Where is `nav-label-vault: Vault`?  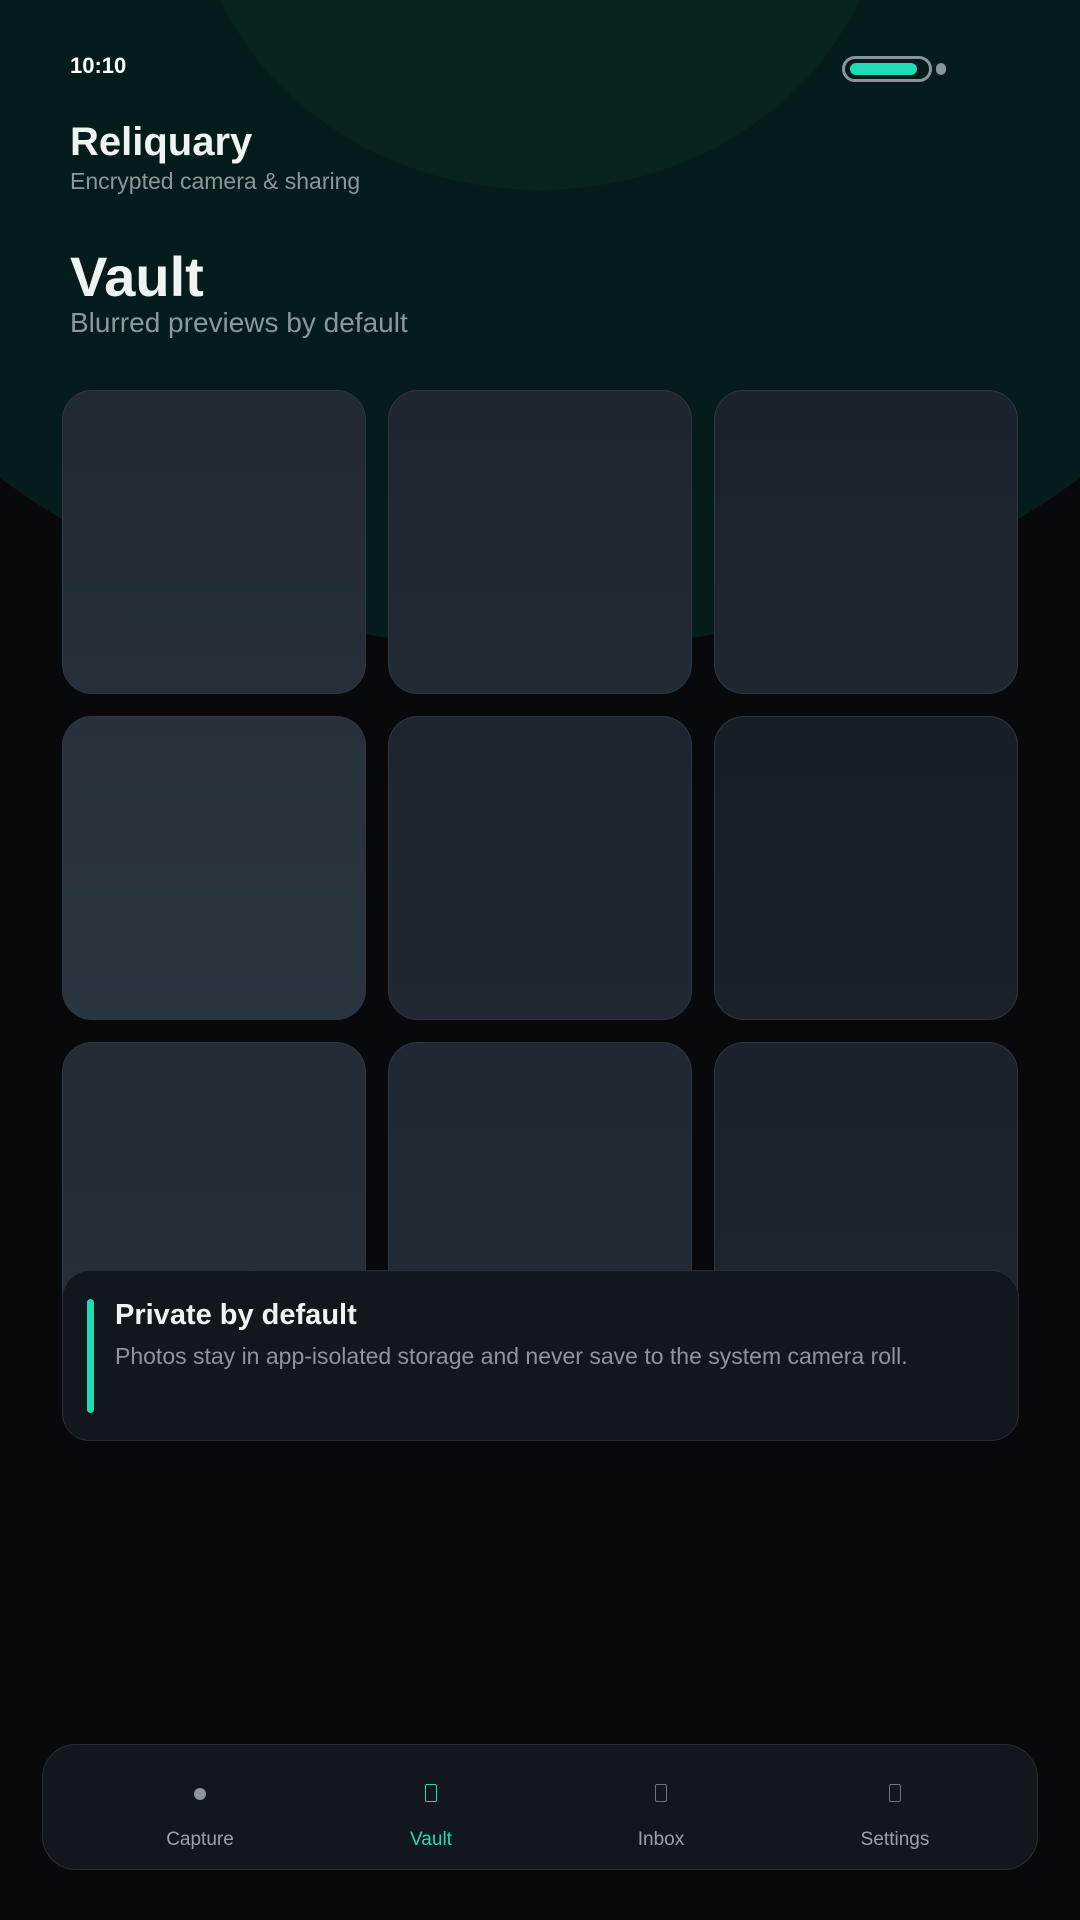
nav-label-vault: Vault is located at coordinates (431, 1839).